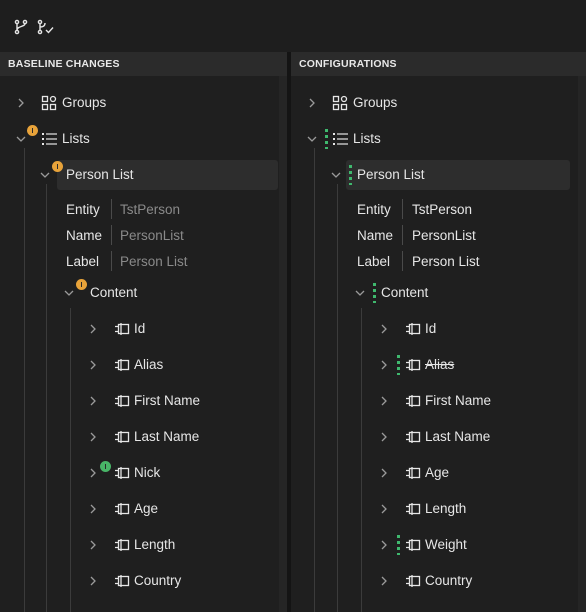 The image size is (586, 612). What do you see at coordinates (21, 27) in the screenshot?
I see `branch-icon` at bounding box center [21, 27].